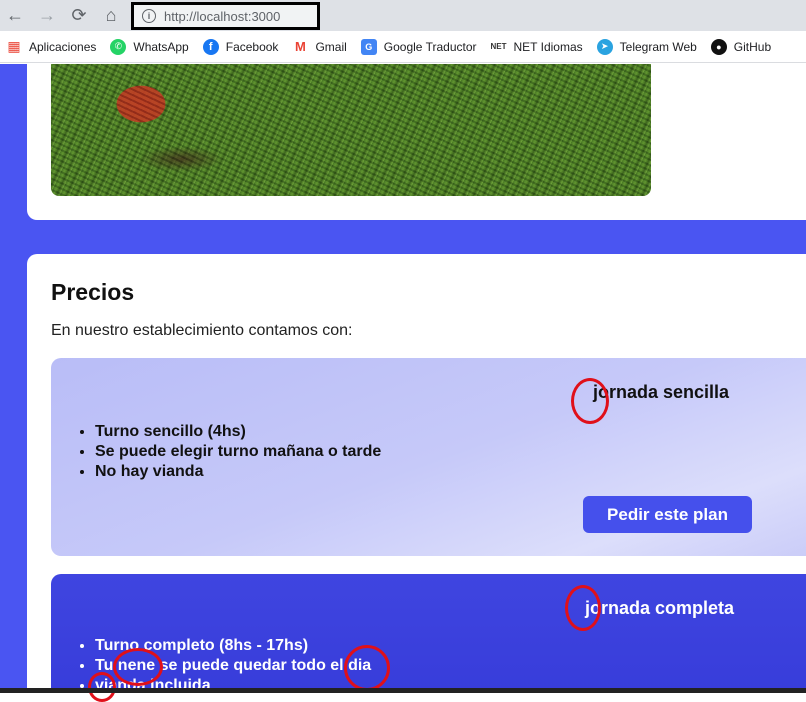 The height and width of the screenshot is (702, 806). Describe the element at coordinates (149, 16) in the screenshot. I see `site-info-icon: i` at that location.